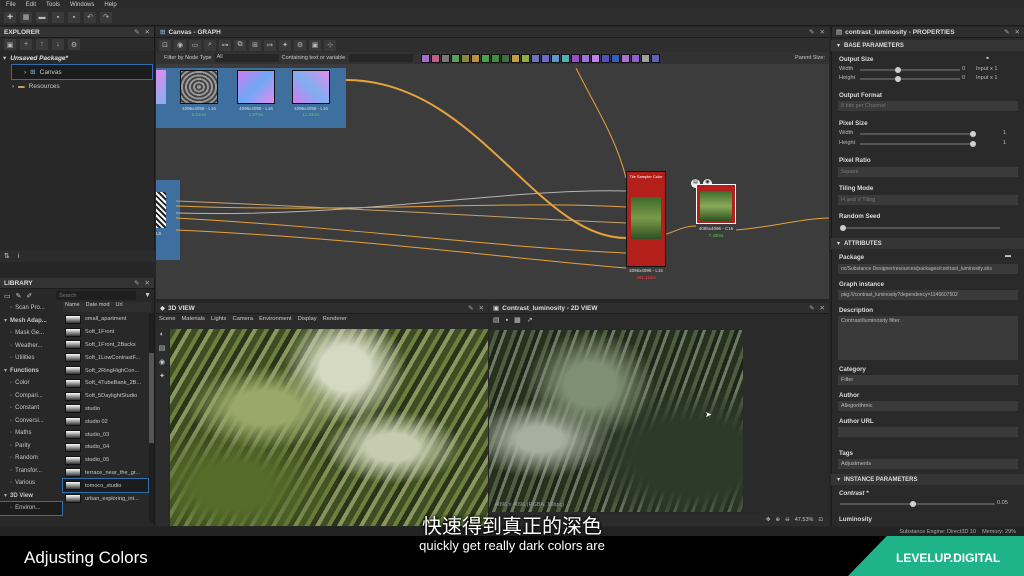  What do you see at coordinates (255, 45) in the screenshot?
I see `grid-icon: ⊞` at bounding box center [255, 45].